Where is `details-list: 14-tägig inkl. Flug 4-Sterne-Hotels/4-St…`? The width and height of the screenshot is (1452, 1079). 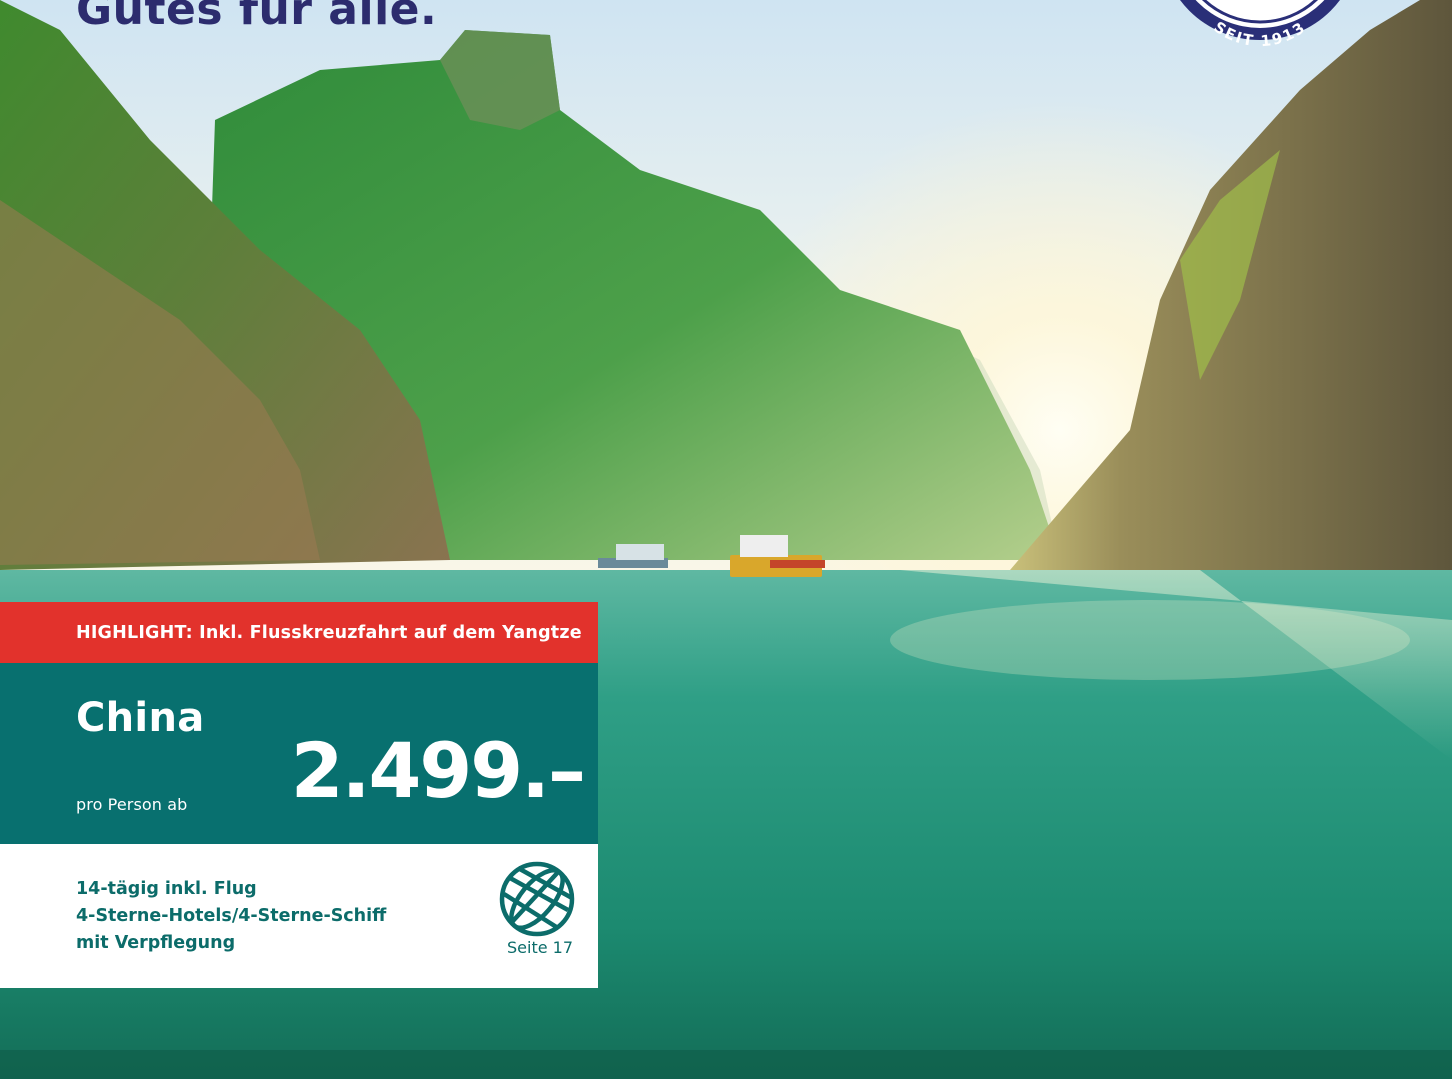
details-list: 14-tägig inkl. Flug 4-Sterne-Hotels/4-St… is located at coordinates (231, 916).